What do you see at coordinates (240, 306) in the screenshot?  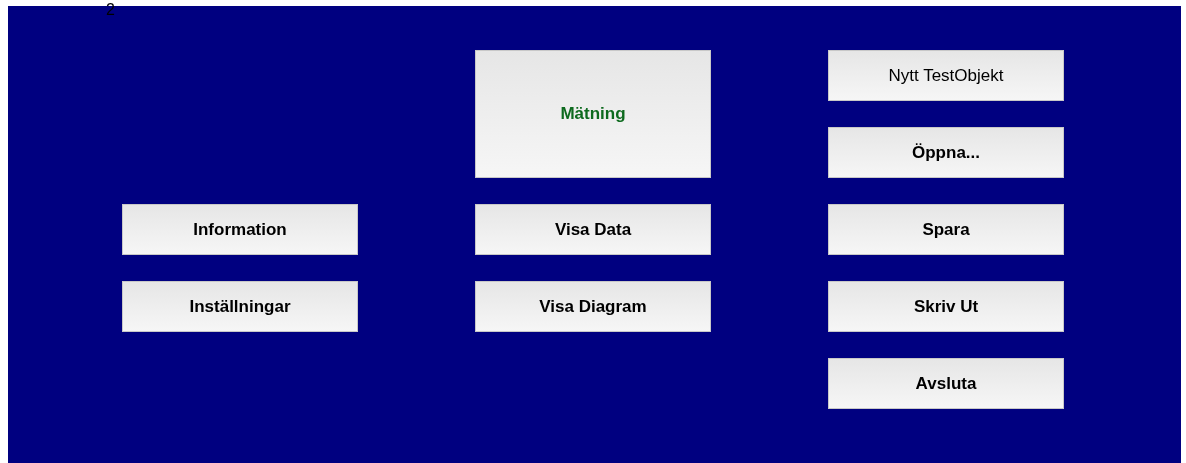 I see `menu-button: Inställningar` at bounding box center [240, 306].